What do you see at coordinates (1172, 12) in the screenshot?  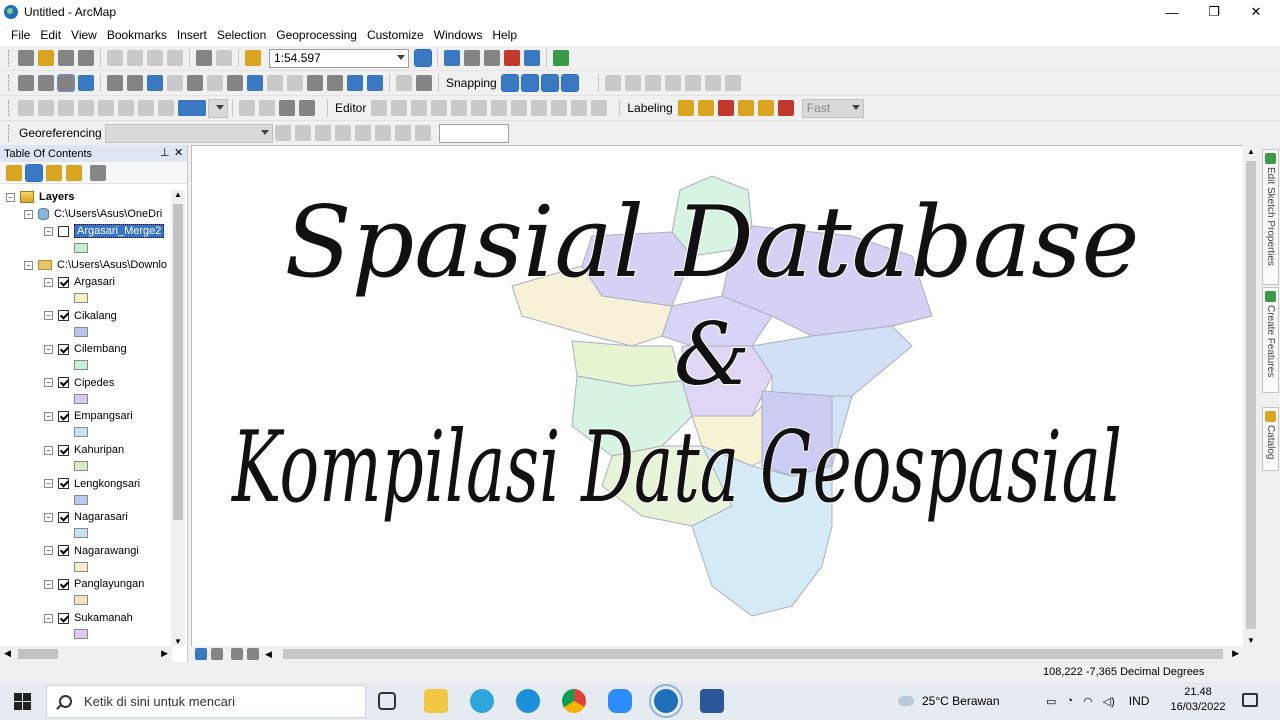 I see `minimize-button: —` at bounding box center [1172, 12].